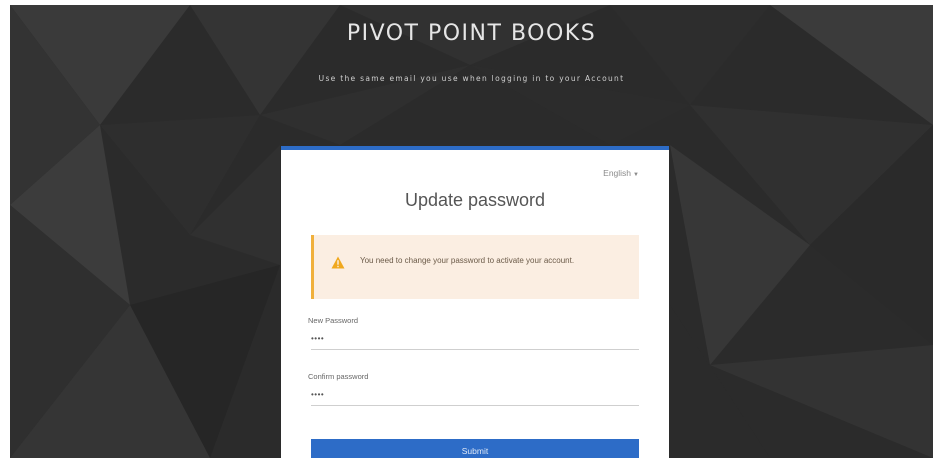 This screenshot has height=463, width=940. I want to click on confirm-password-field: ••••, so click(475, 395).